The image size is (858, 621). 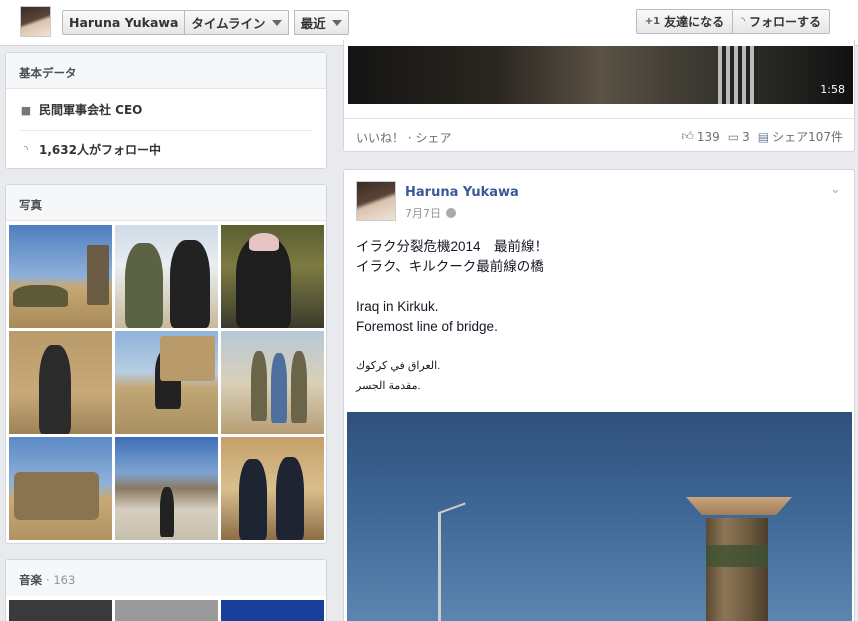 I want to click on music-title: 音楽 · 163, so click(x=166, y=578).